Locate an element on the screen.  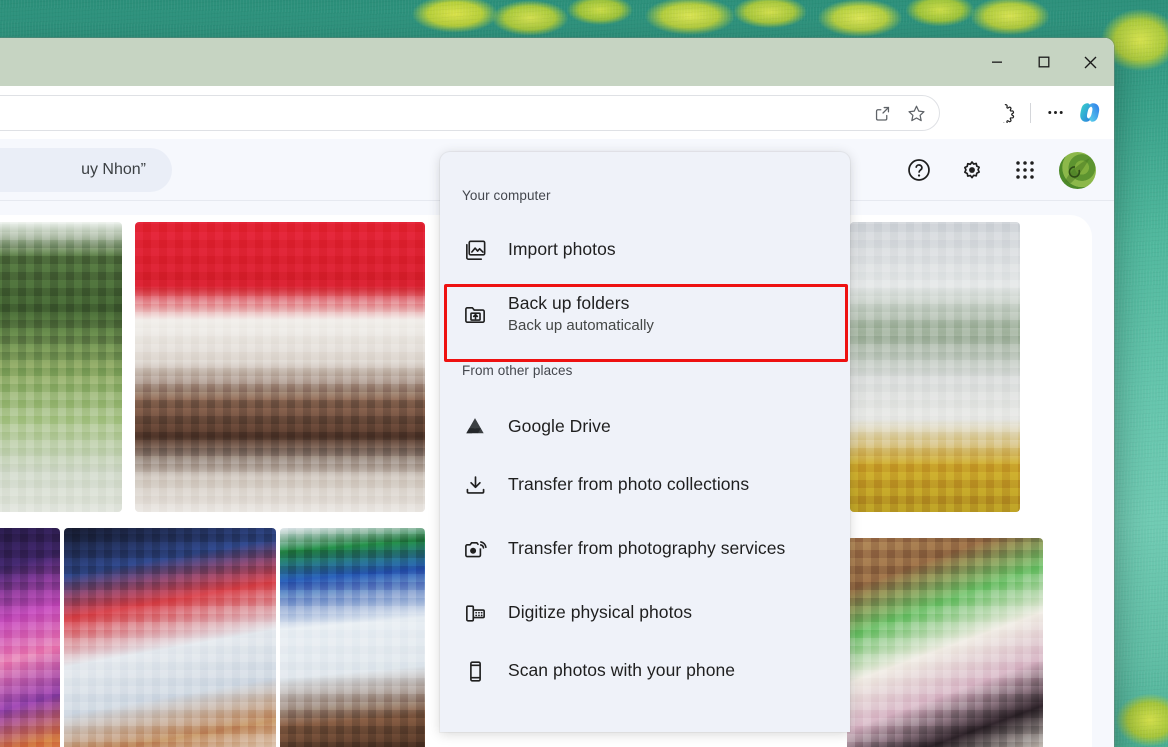
menu-item-title: Import photos is located at coordinates (562, 249).